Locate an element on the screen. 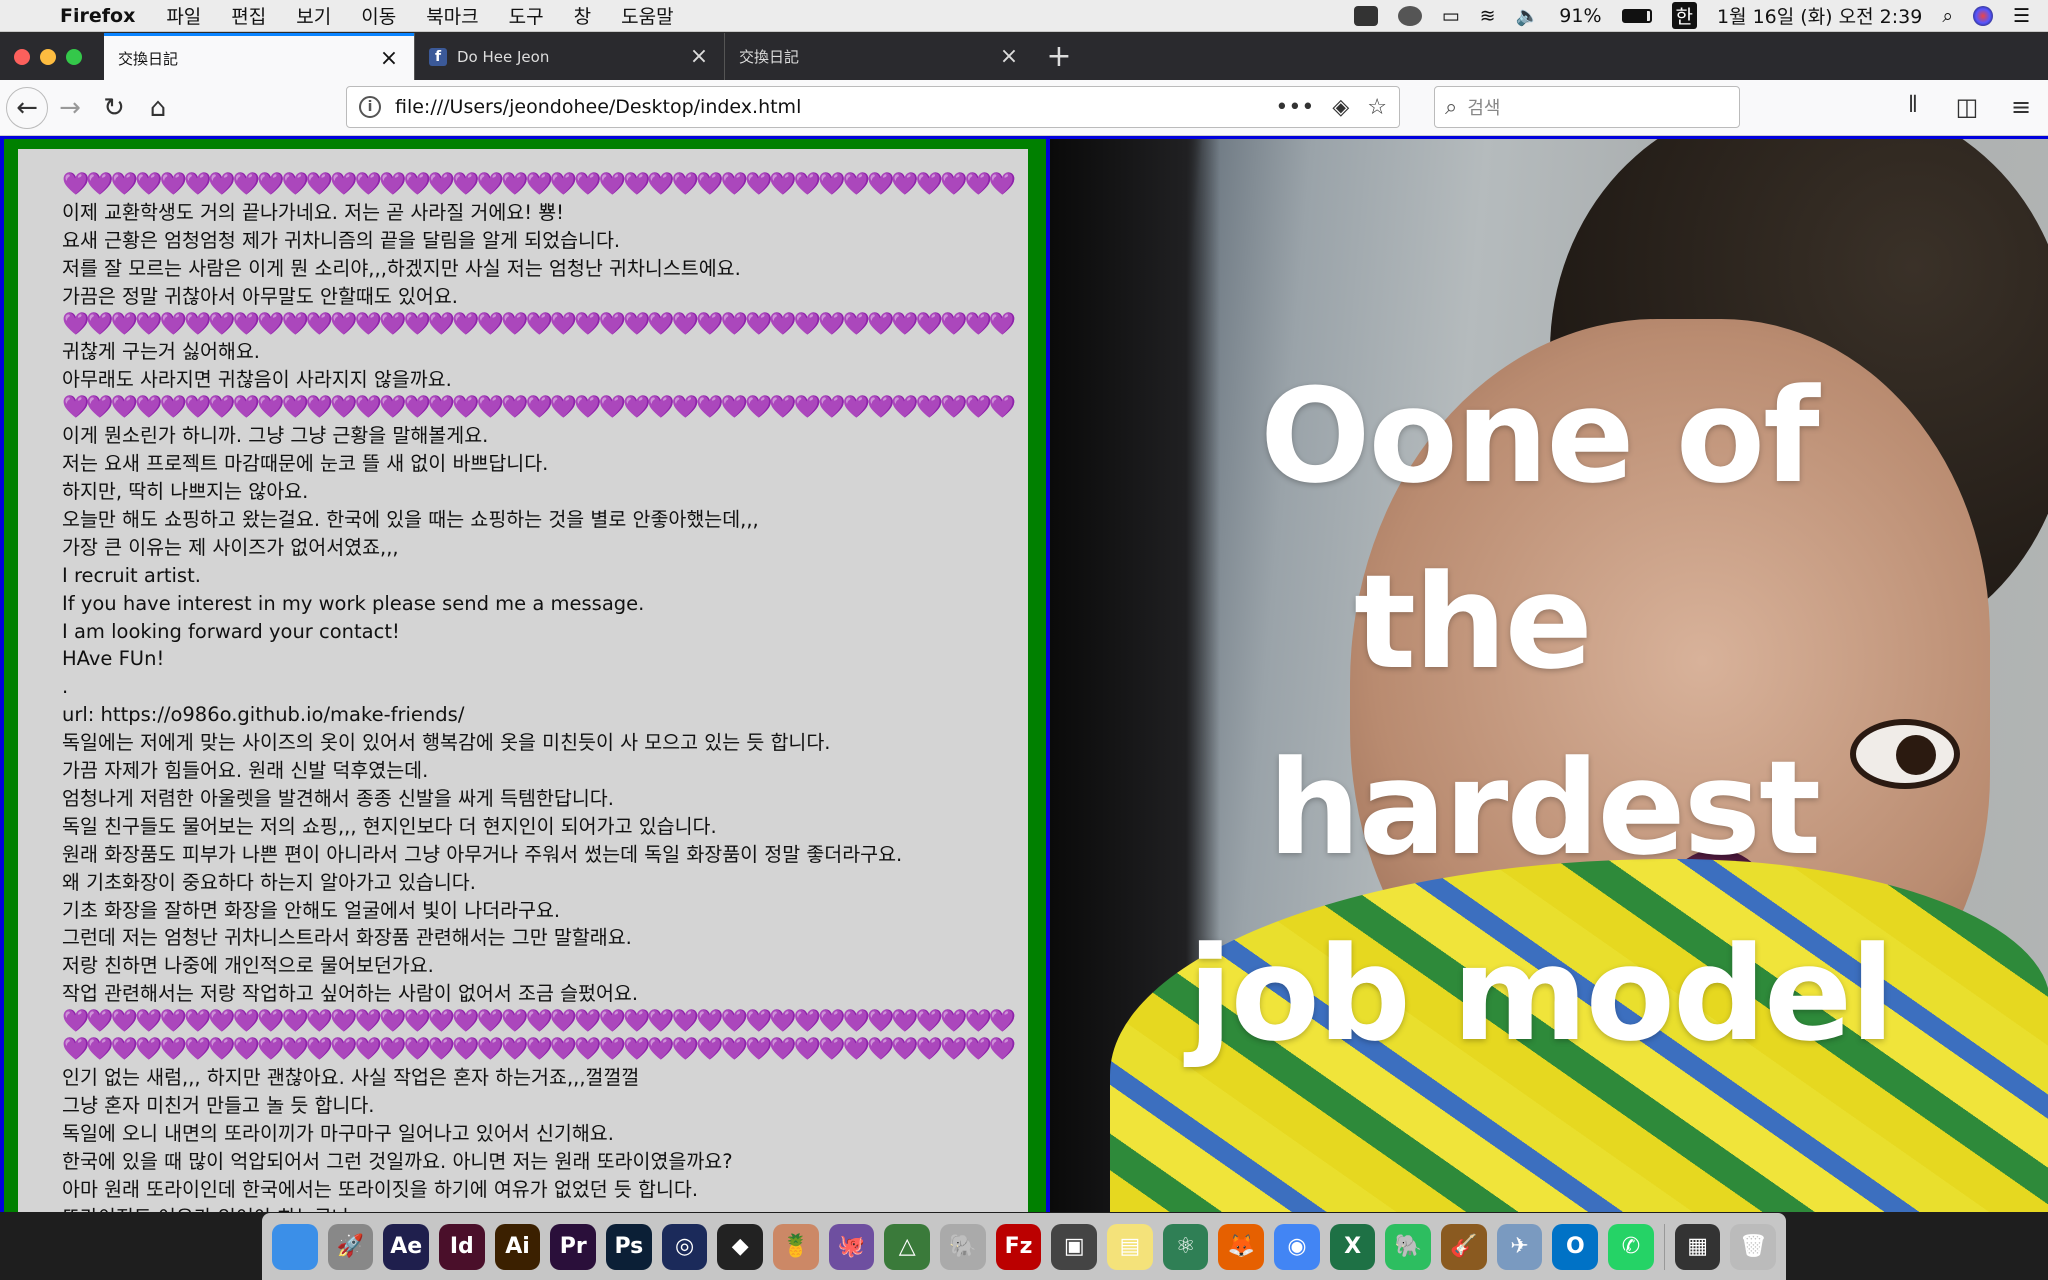 The image size is (2048, 1280). trash-icon: 🗑 is located at coordinates (1753, 1246).